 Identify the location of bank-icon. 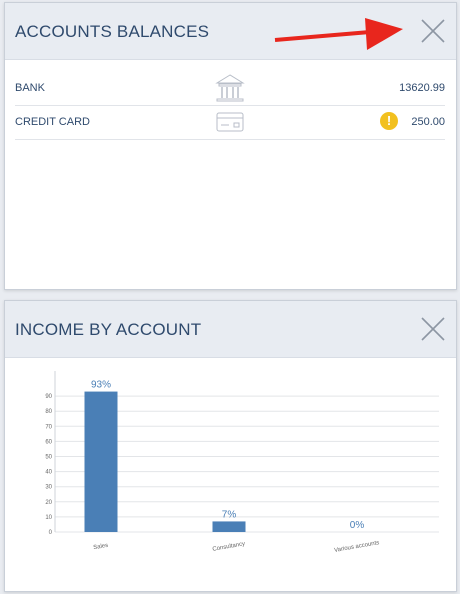
(230, 90).